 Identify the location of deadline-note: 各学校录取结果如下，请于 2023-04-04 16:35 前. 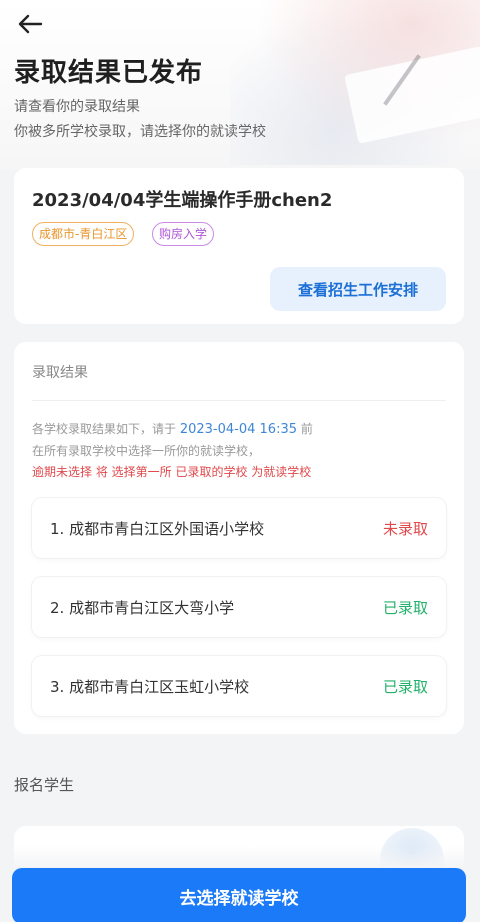
(172, 428).